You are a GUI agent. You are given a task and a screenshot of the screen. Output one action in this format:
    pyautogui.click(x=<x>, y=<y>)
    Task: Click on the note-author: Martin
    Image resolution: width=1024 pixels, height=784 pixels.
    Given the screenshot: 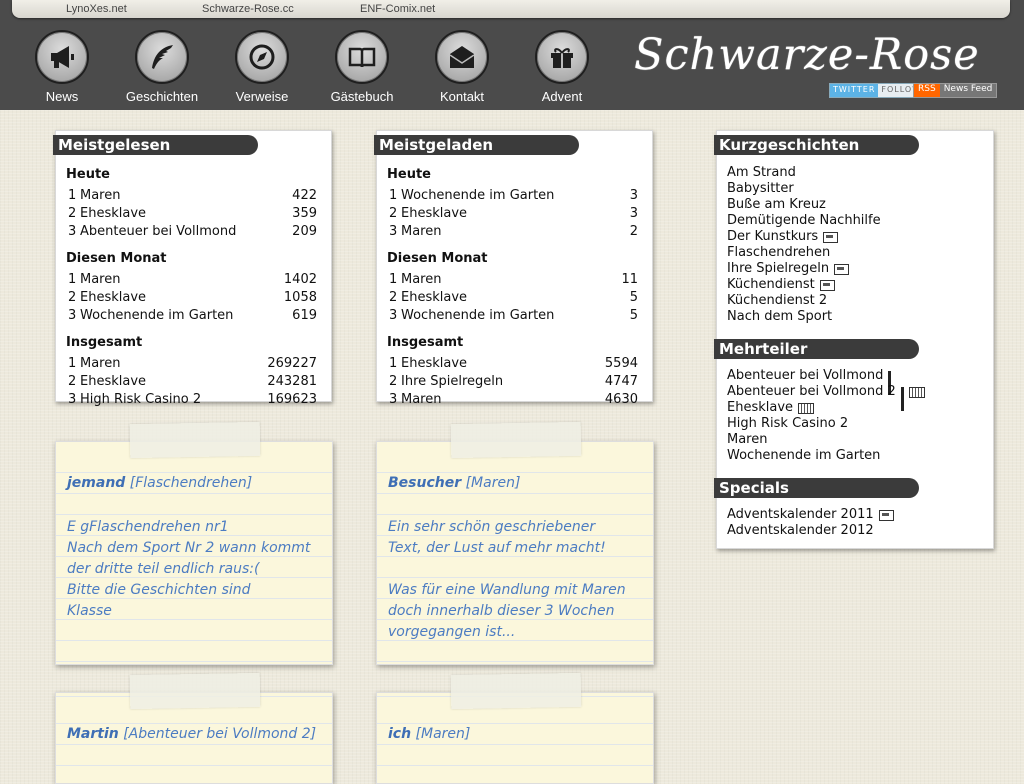 What is the action you would take?
    pyautogui.click(x=93, y=734)
    